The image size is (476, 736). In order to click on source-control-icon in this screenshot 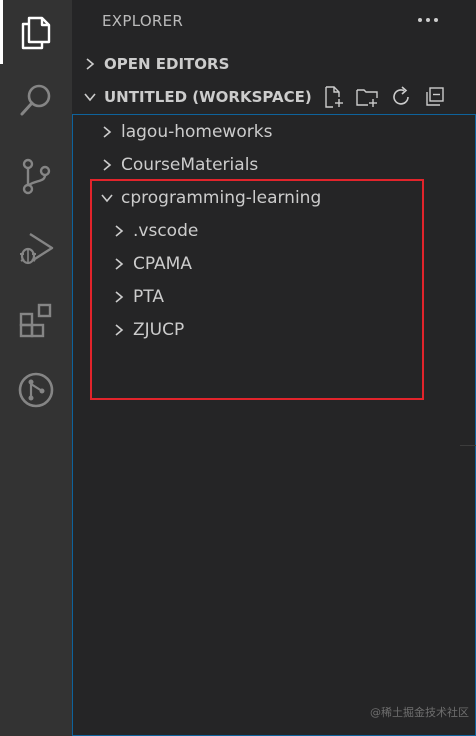, I will do `click(36, 176)`.